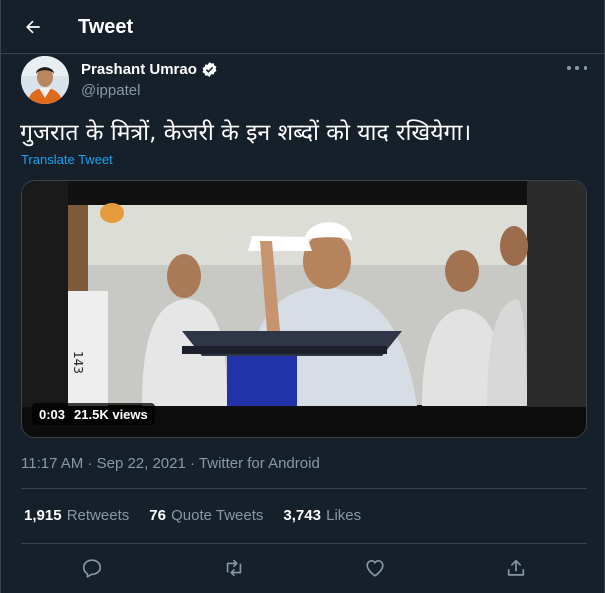  I want to click on reply-icon, so click(92, 568).